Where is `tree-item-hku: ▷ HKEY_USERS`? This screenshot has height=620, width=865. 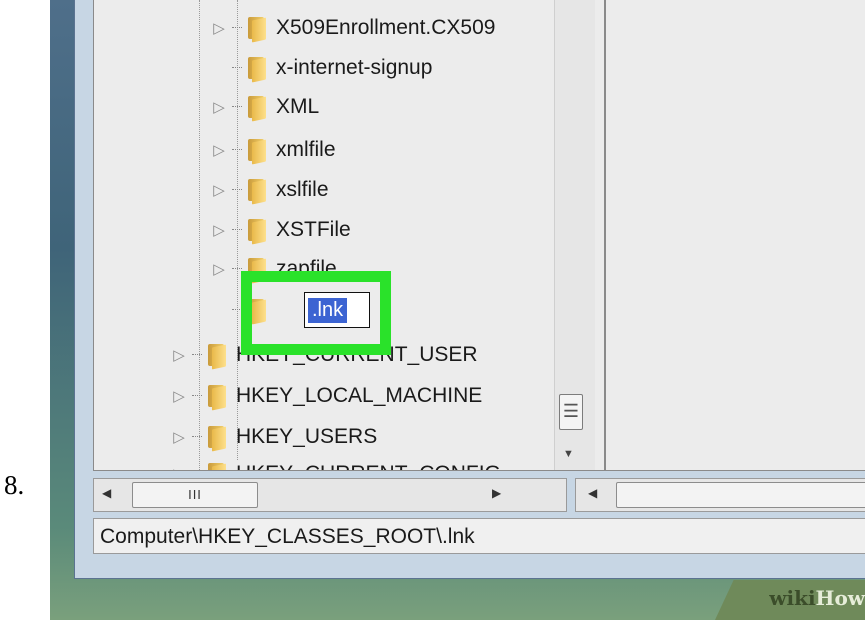
tree-item-hku: ▷ HKEY_USERS is located at coordinates (274, 437).